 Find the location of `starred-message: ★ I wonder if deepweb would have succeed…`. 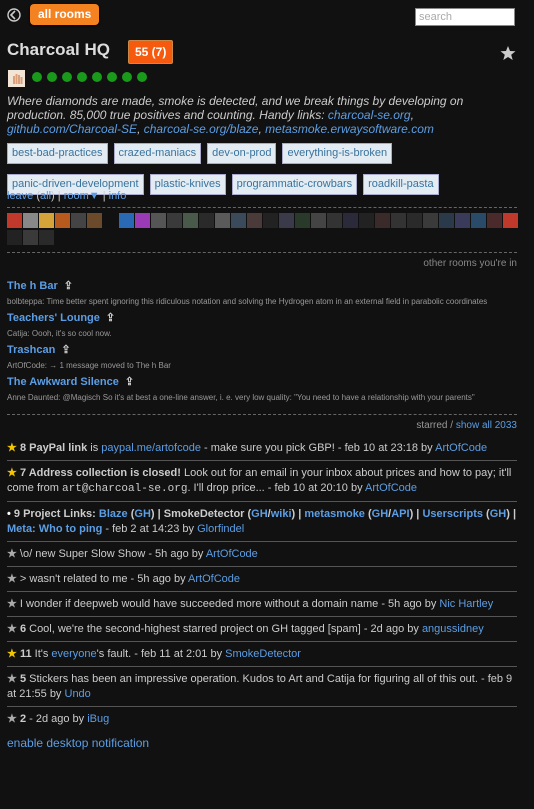

starred-message: ★ I wonder if deepweb would have succeed… is located at coordinates (262, 603).